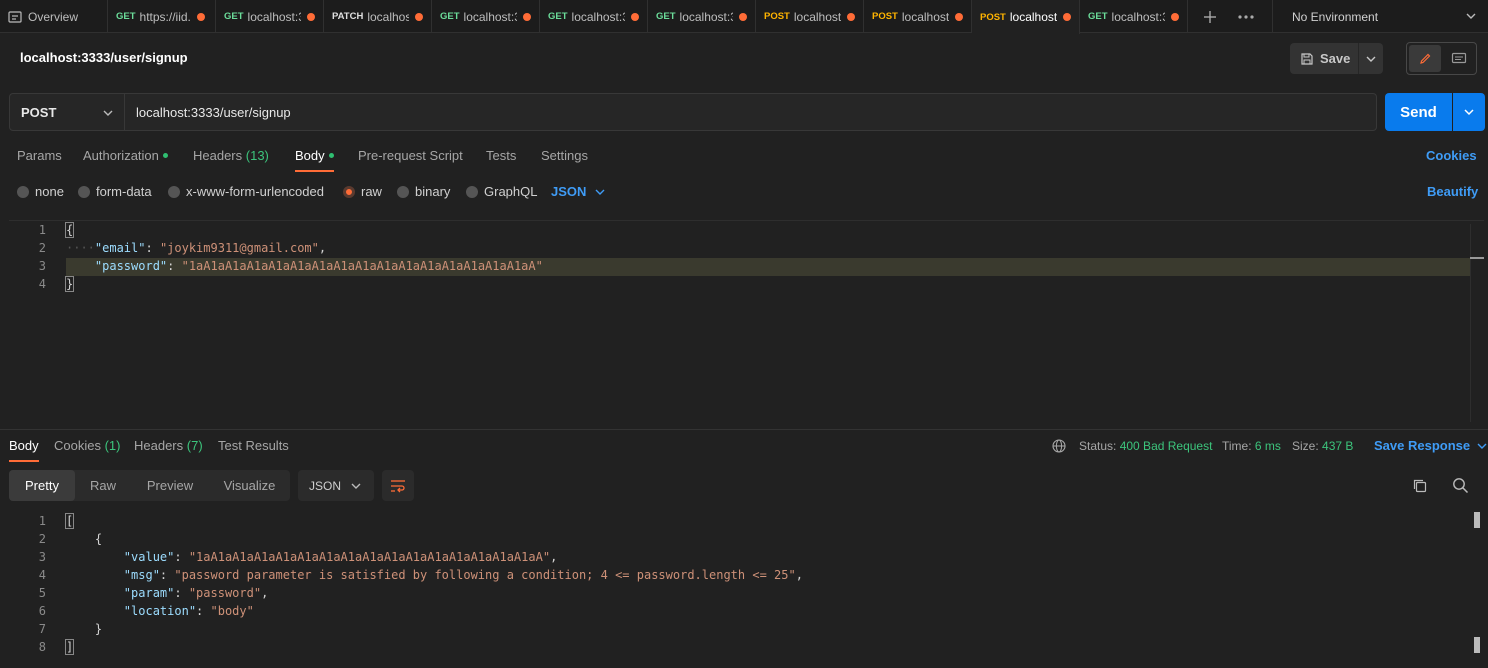 This screenshot has height=668, width=1488. Describe the element at coordinates (751, 112) in the screenshot. I see `url-input` at that location.